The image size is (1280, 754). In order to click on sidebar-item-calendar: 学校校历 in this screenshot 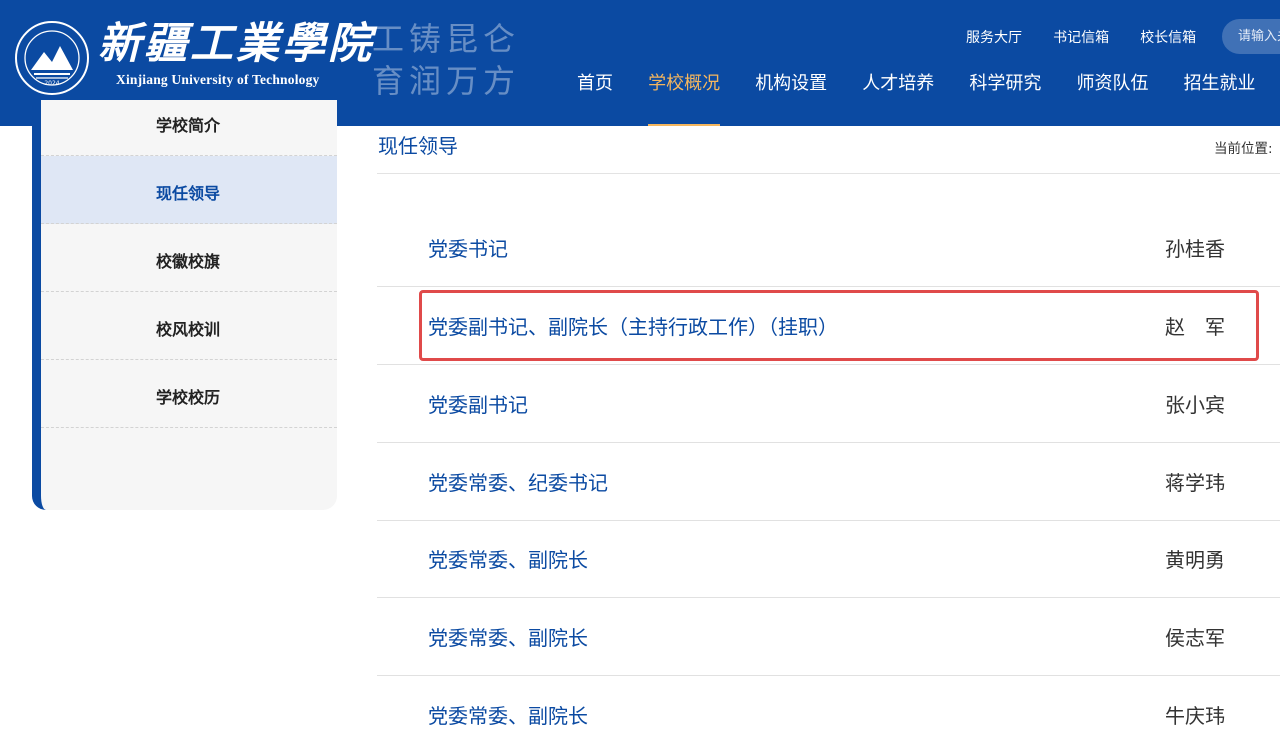, I will do `click(189, 394)`.